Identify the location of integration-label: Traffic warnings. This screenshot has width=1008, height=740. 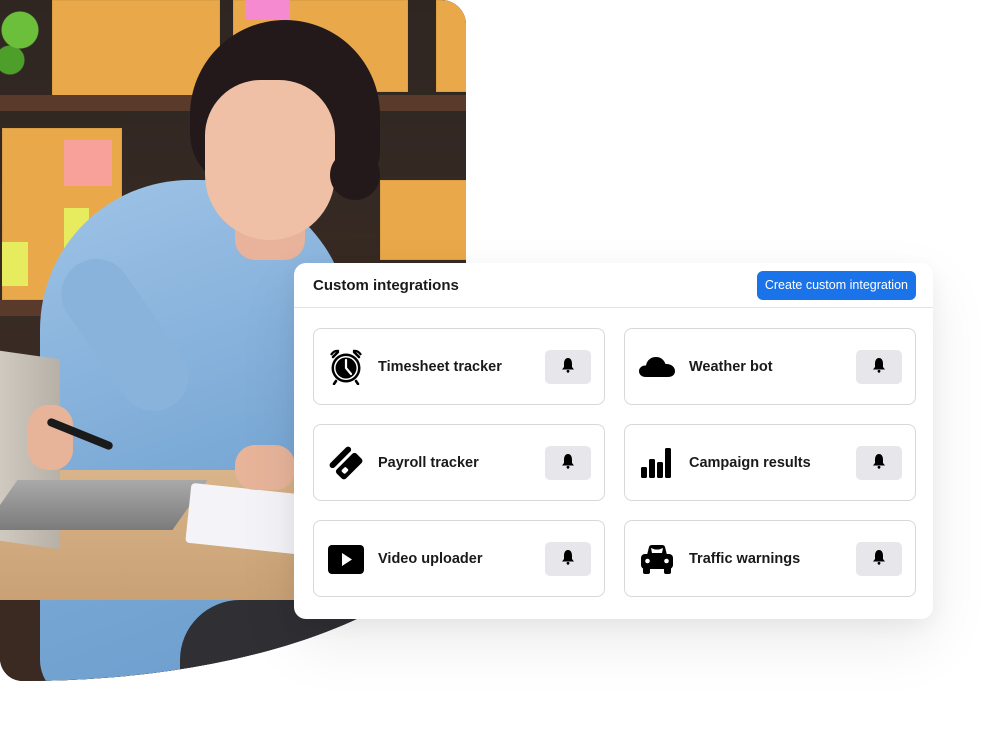
(745, 558).